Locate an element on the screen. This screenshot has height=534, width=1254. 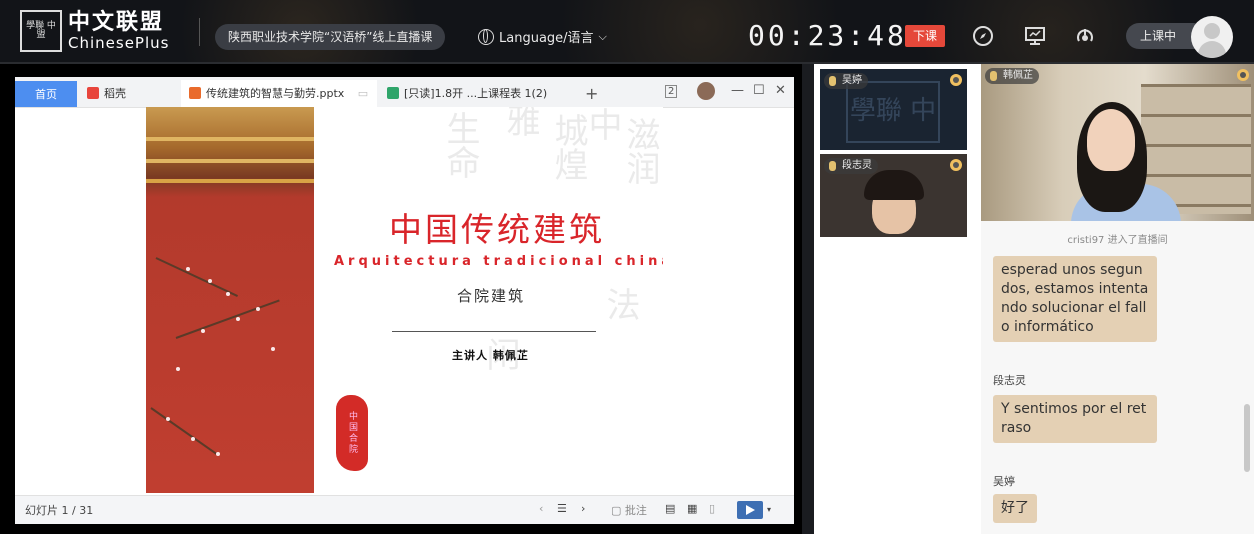
screen-share-icon is located at coordinates (1035, 36).